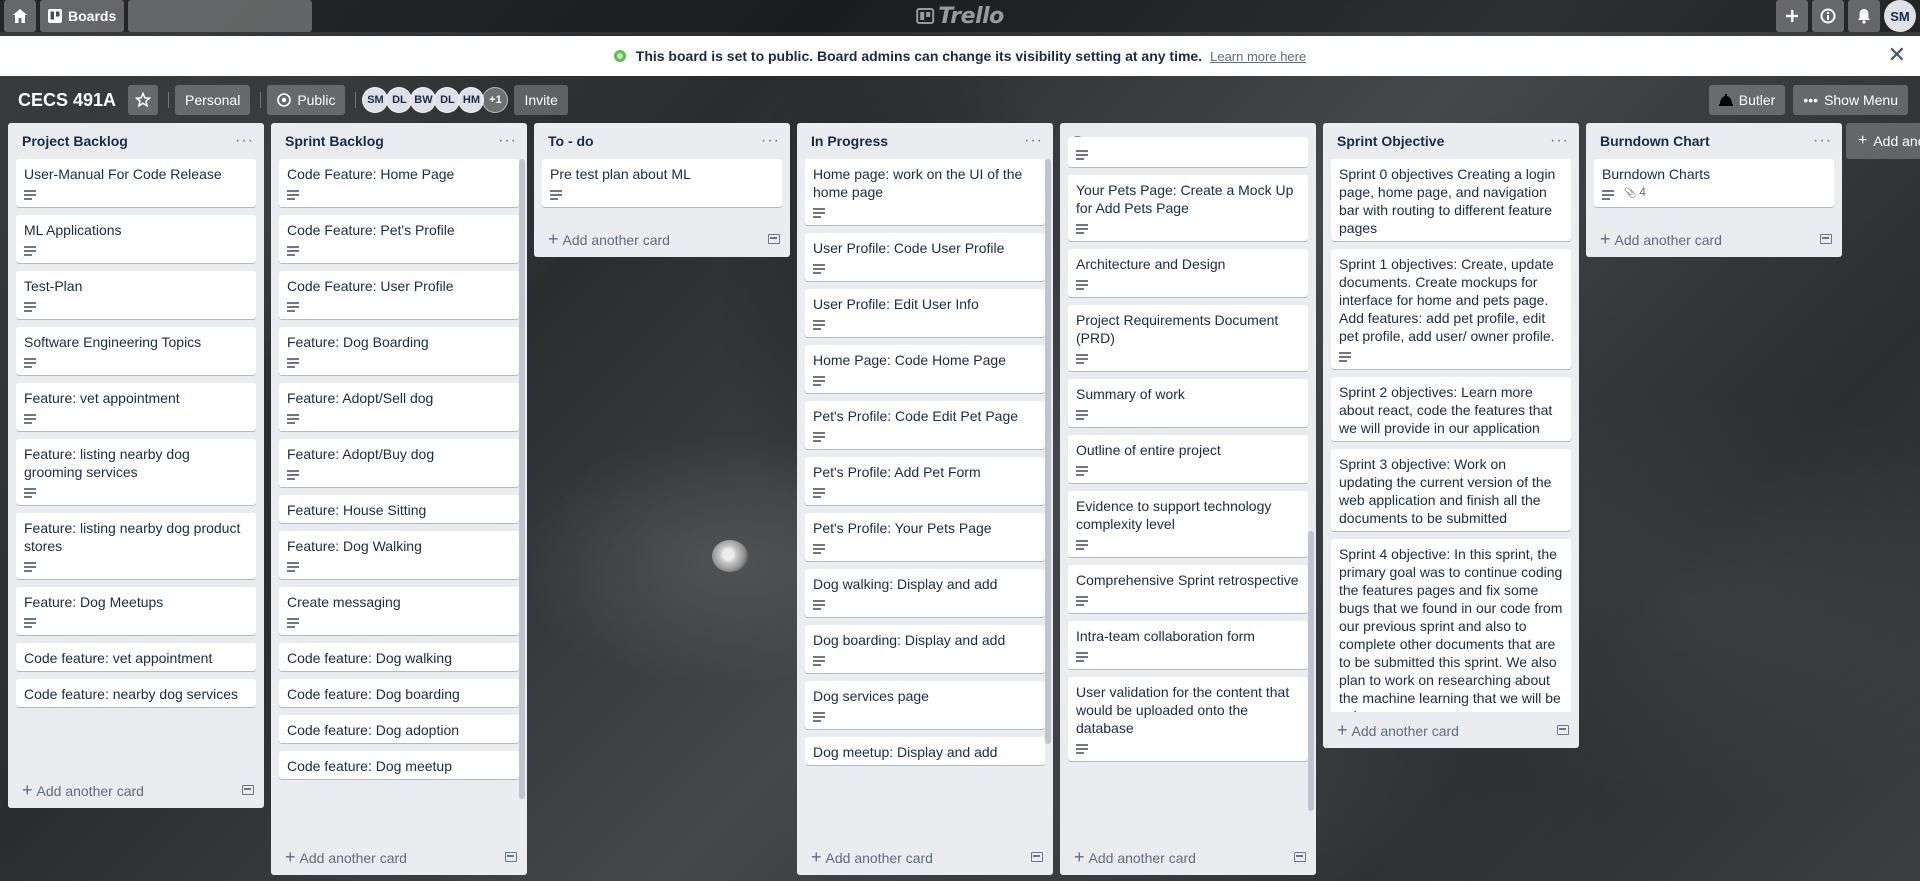 Image resolution: width=1920 pixels, height=881 pixels. Describe the element at coordinates (1792, 16) in the screenshot. I see `create-button` at that location.